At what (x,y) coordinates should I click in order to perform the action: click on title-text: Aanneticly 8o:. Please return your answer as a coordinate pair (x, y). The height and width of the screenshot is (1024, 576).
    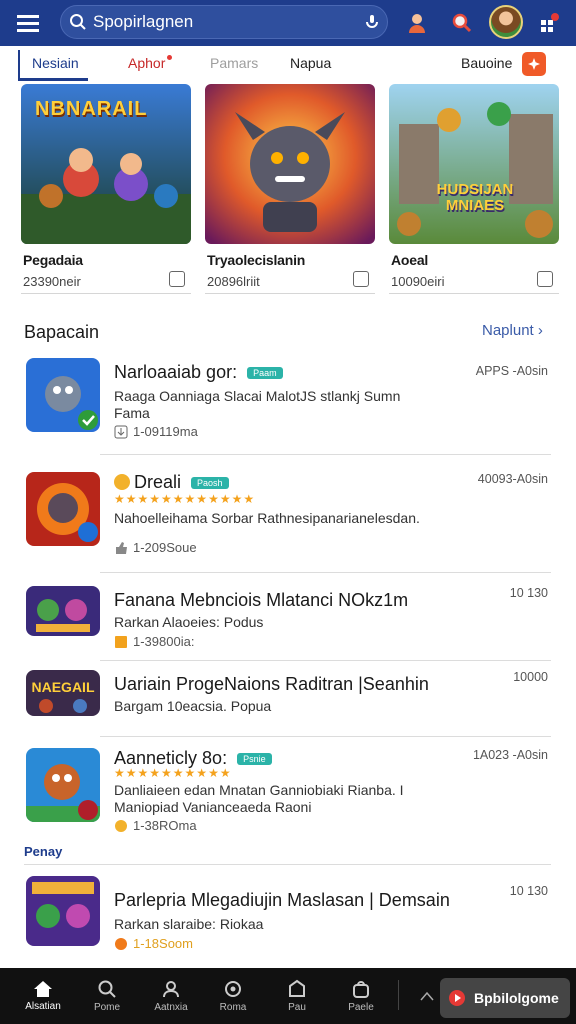
    Looking at the image, I should click on (171, 758).